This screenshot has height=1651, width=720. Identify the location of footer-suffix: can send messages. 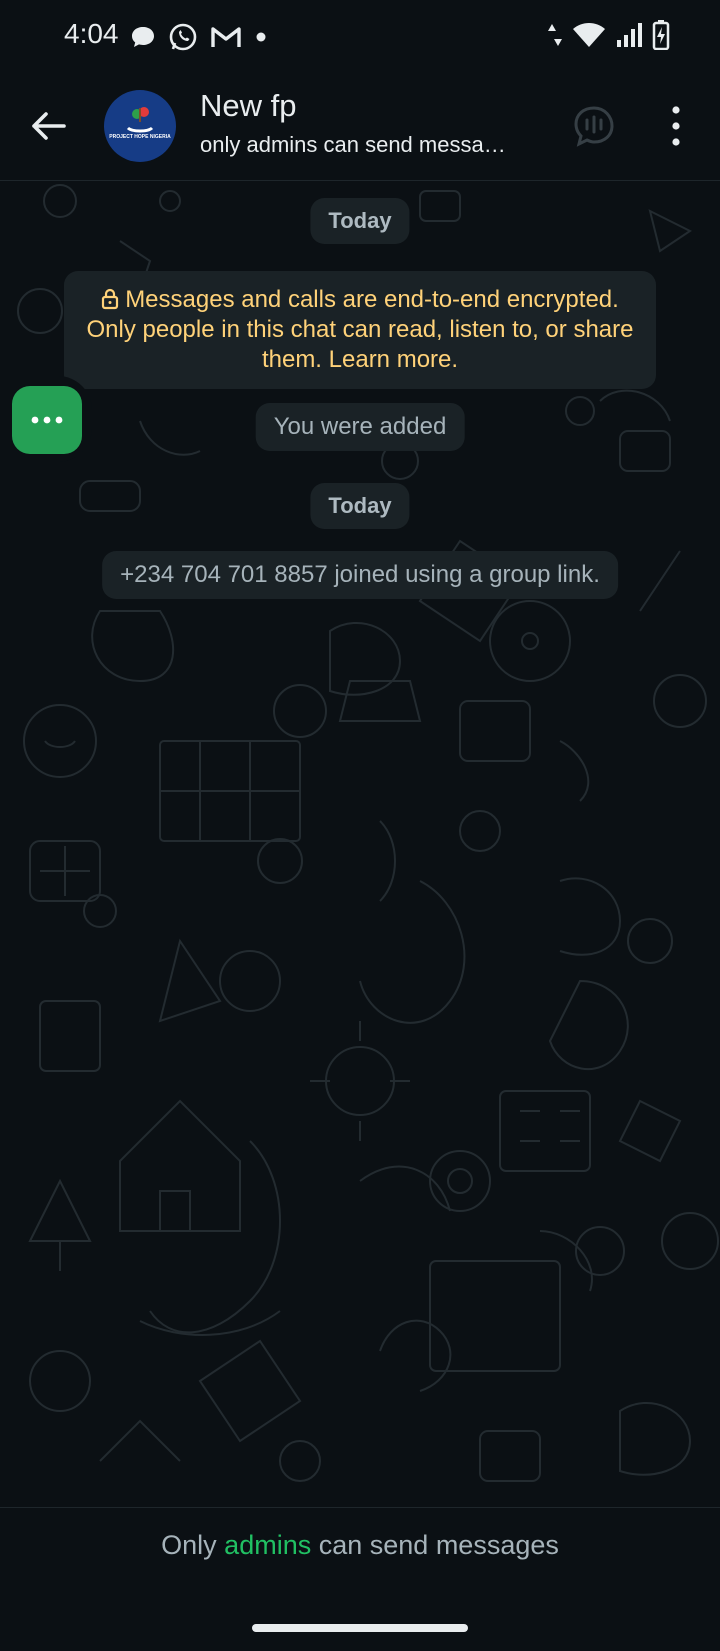
(438, 1545).